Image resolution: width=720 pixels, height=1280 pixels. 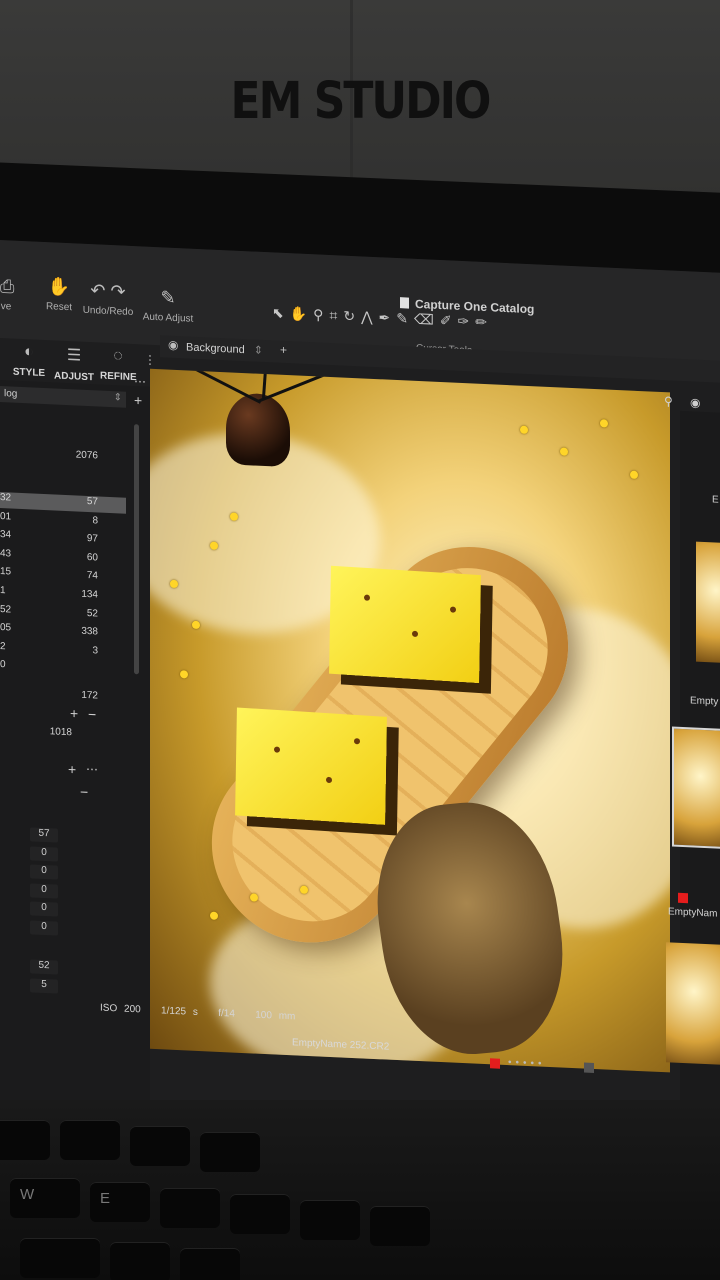 I want to click on diffuser-bottle, so click(x=258, y=430).